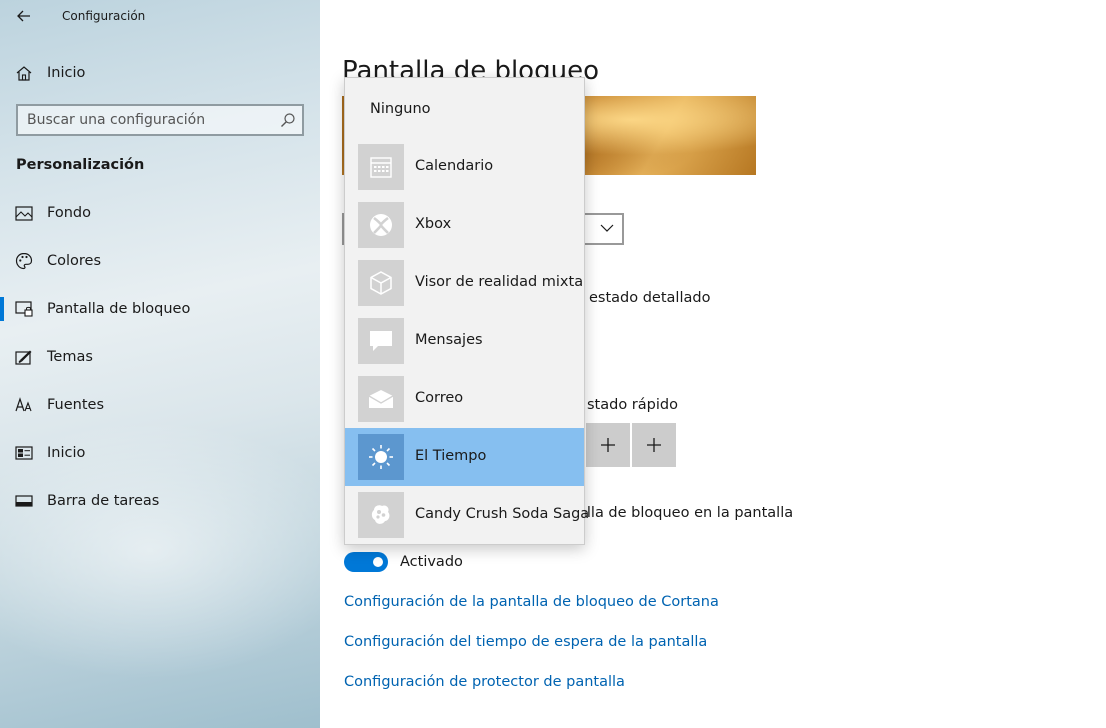 The width and height of the screenshot is (1106, 728). What do you see at coordinates (449, 340) in the screenshot?
I see `popup-item-label: Mensajes` at bounding box center [449, 340].